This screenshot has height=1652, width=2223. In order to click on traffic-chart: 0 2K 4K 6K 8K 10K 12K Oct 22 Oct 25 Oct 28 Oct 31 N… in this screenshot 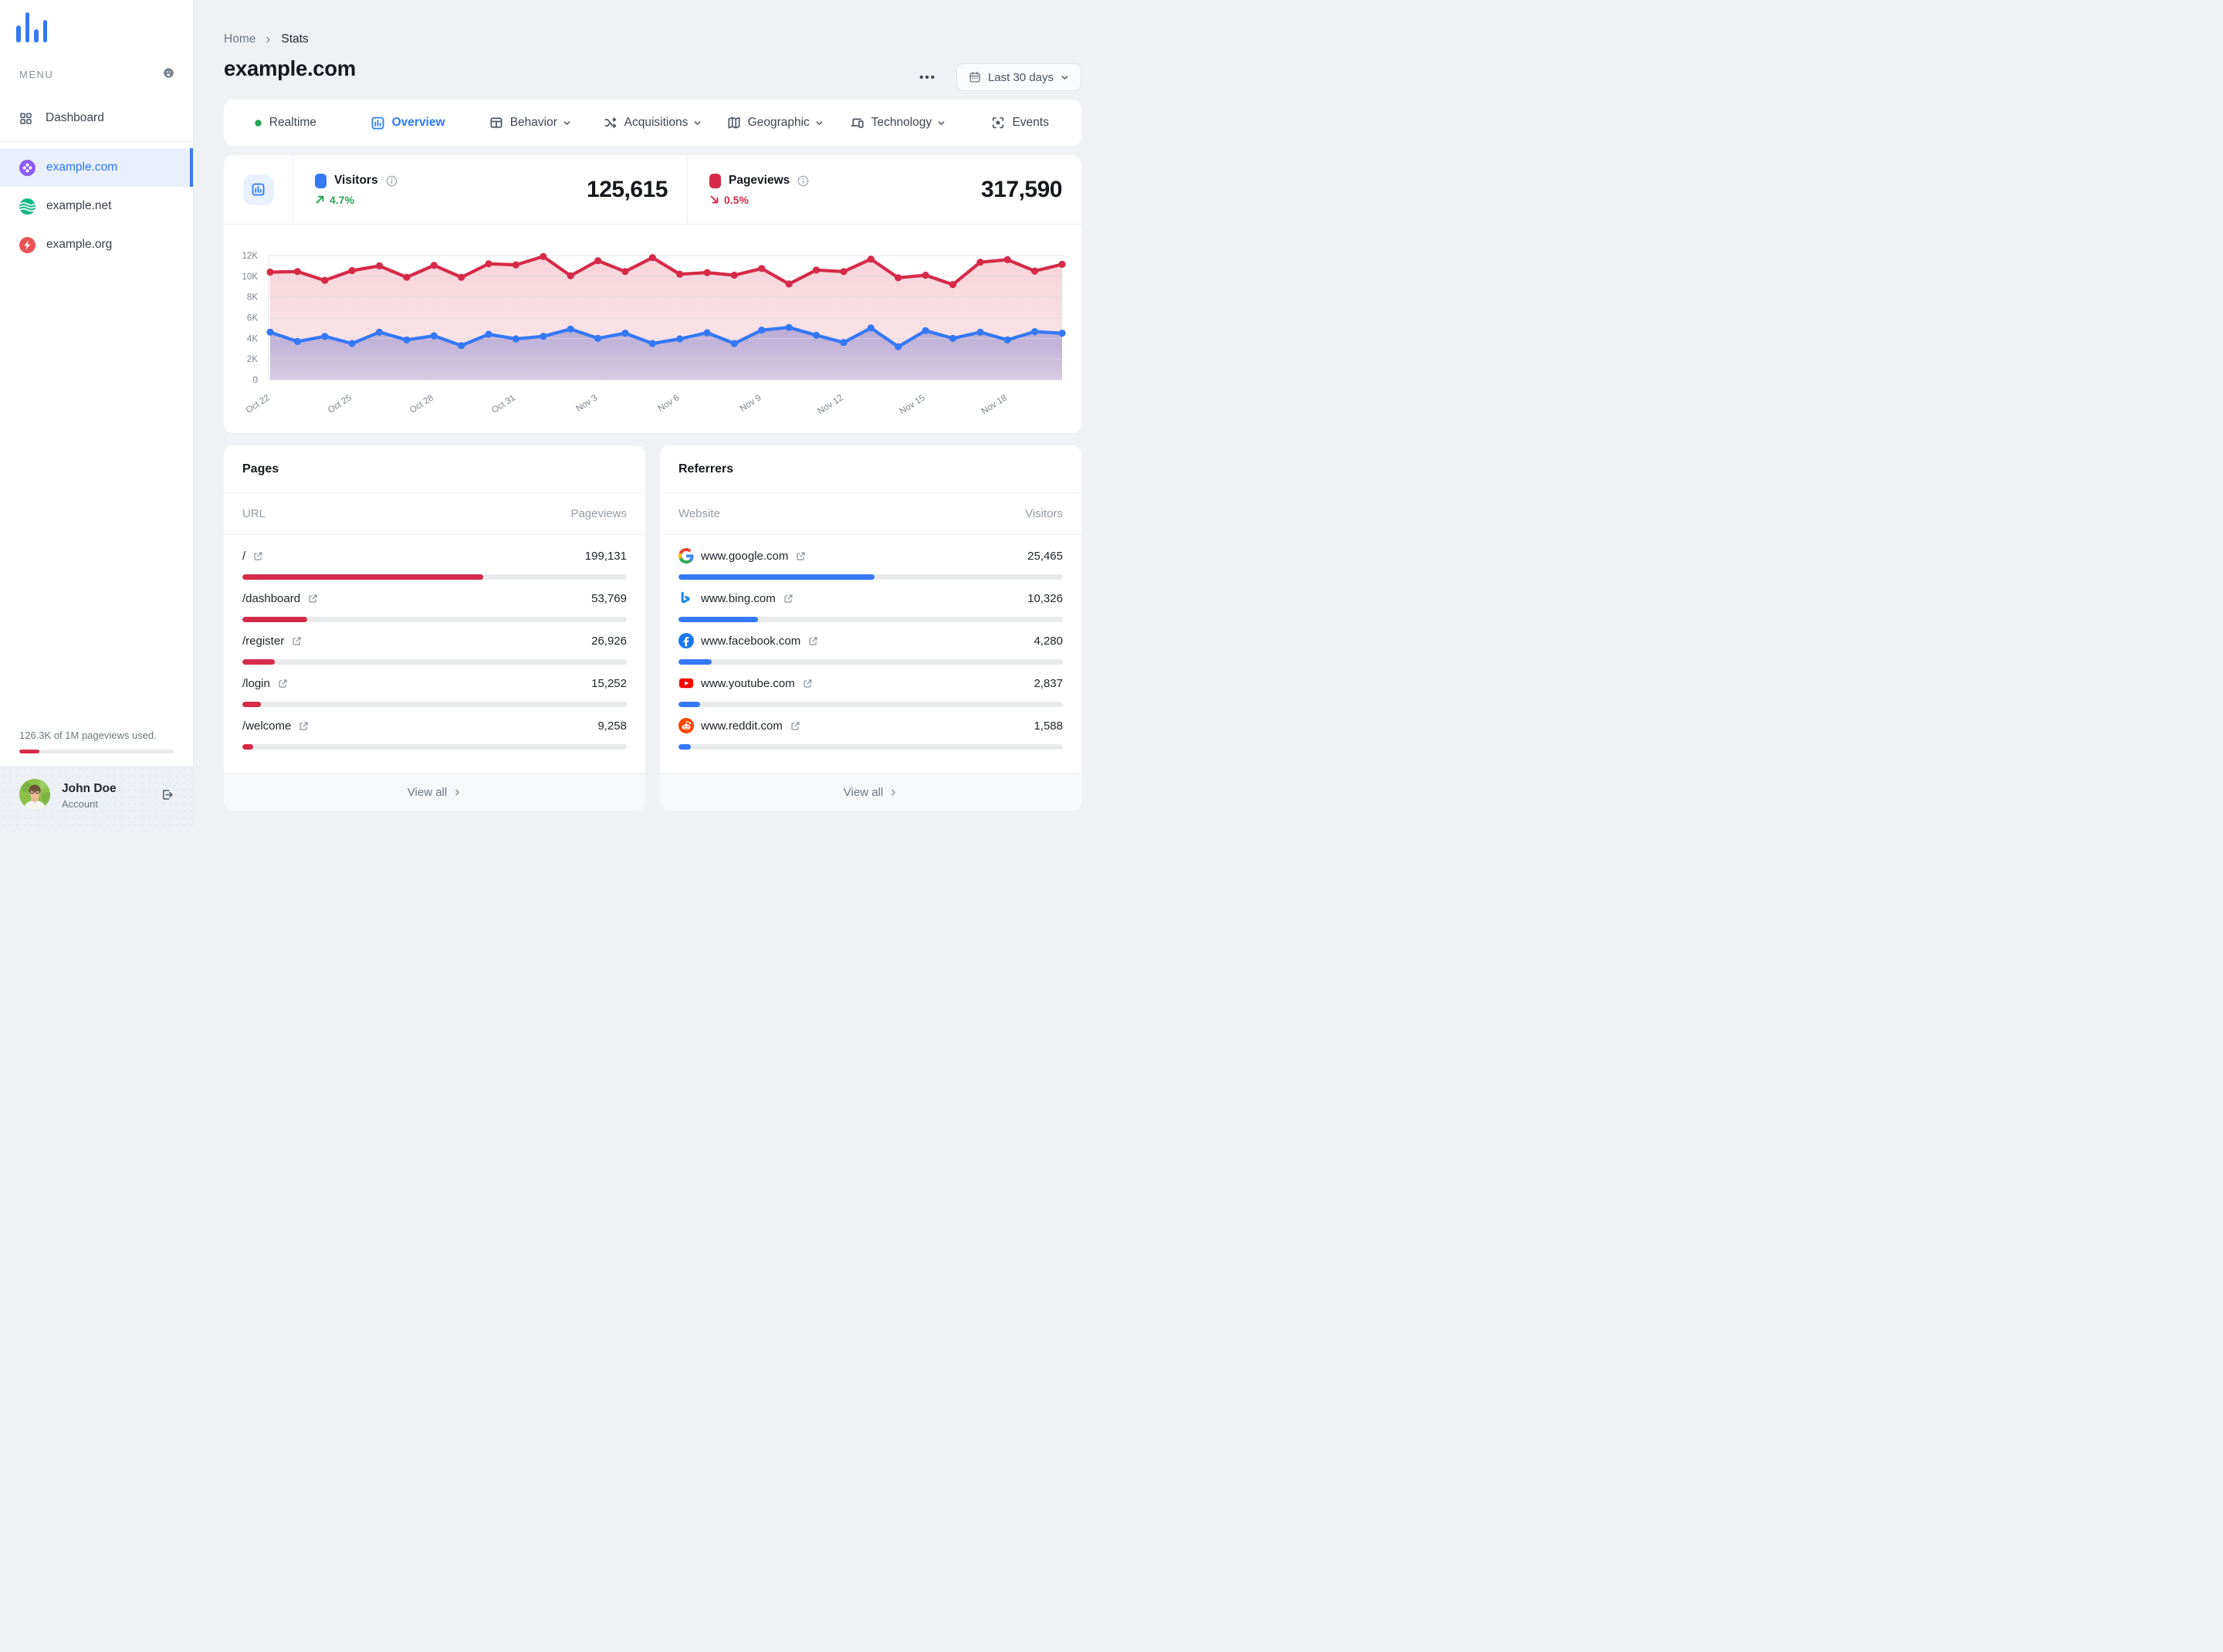, I will do `click(652, 329)`.